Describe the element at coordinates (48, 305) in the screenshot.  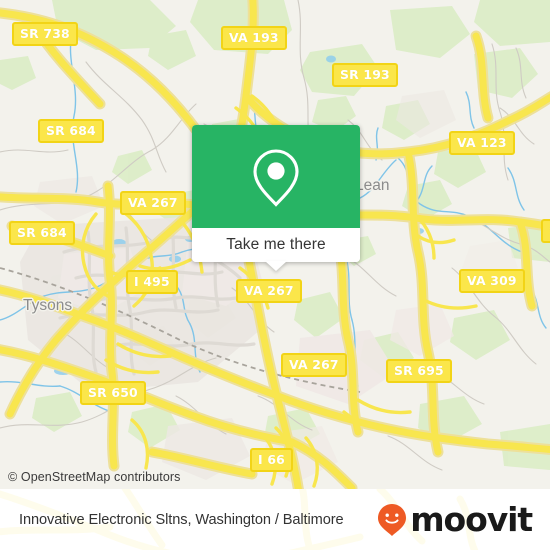
I see `place-label-tysons: Tysons` at that location.